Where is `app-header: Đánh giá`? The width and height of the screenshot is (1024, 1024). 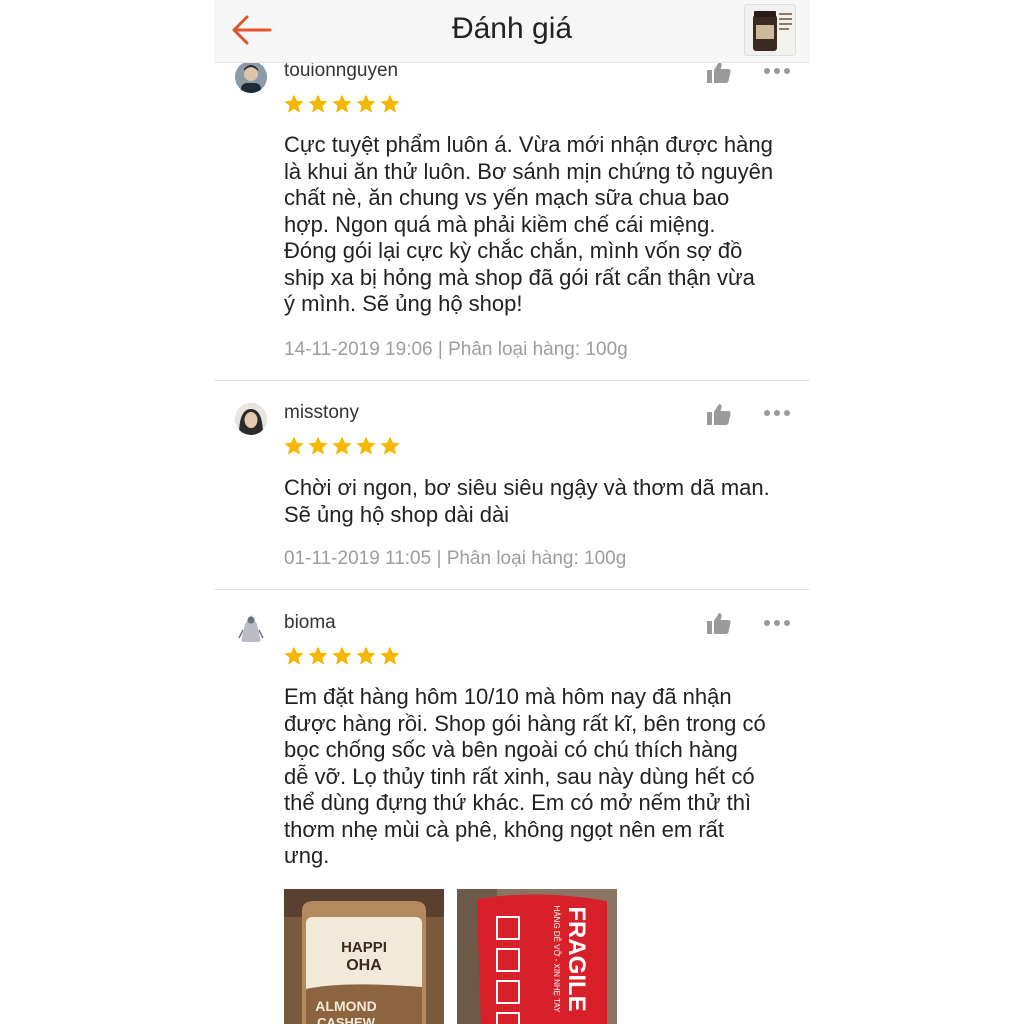
app-header: Đánh giá is located at coordinates (512, 31).